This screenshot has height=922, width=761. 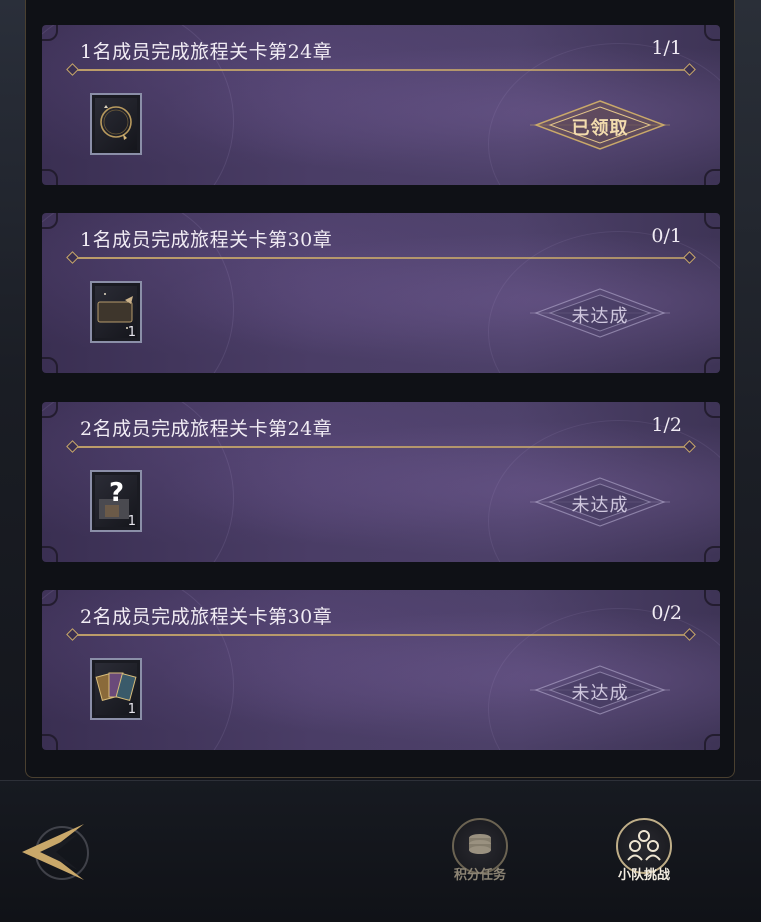 What do you see at coordinates (643, 875) in the screenshot?
I see `team-challenge-label: 小队挑战` at bounding box center [643, 875].